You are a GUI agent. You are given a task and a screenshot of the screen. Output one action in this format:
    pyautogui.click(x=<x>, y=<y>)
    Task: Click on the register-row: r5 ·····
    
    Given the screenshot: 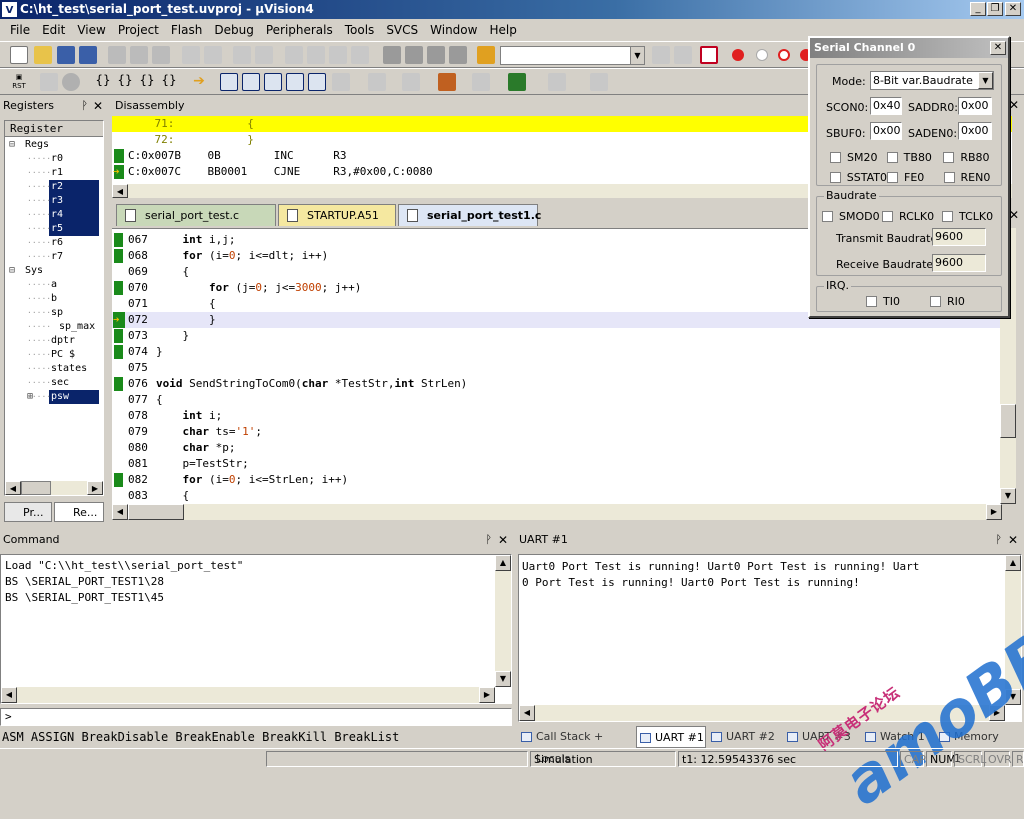 What is the action you would take?
    pyautogui.click(x=54, y=229)
    